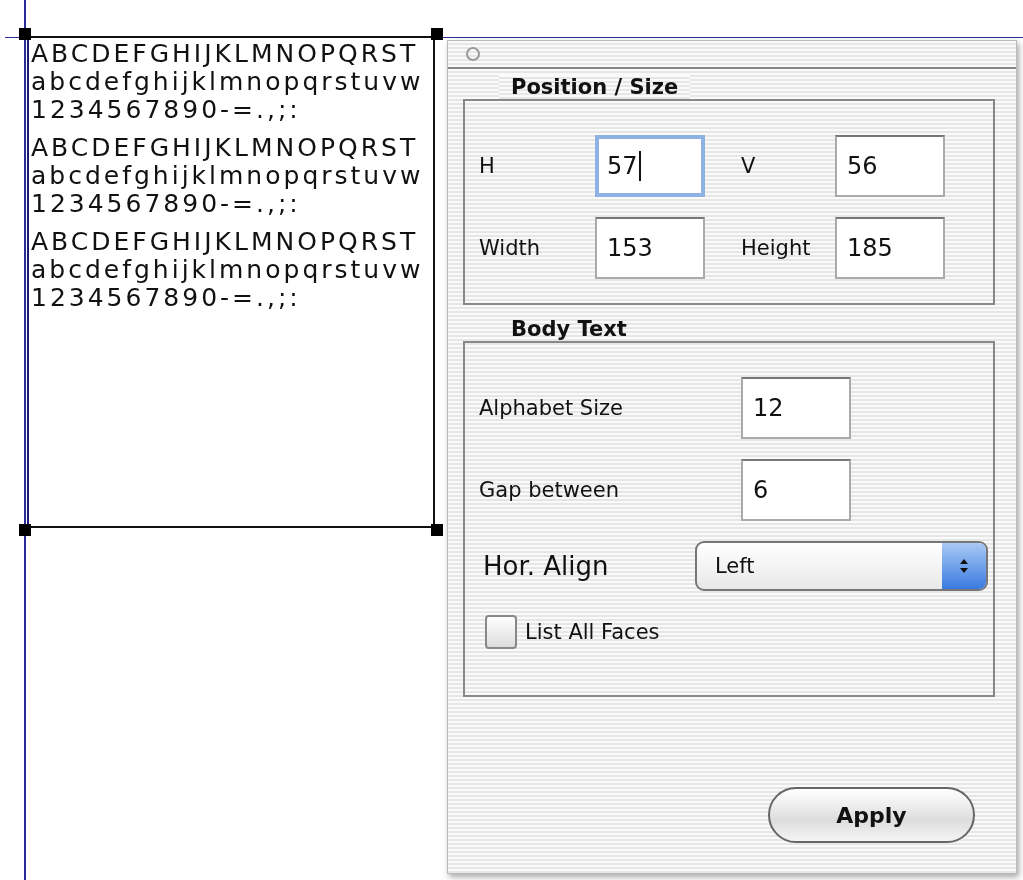 This screenshot has width=1023, height=880. Describe the element at coordinates (650, 248) in the screenshot. I see `input-field: 153` at that location.